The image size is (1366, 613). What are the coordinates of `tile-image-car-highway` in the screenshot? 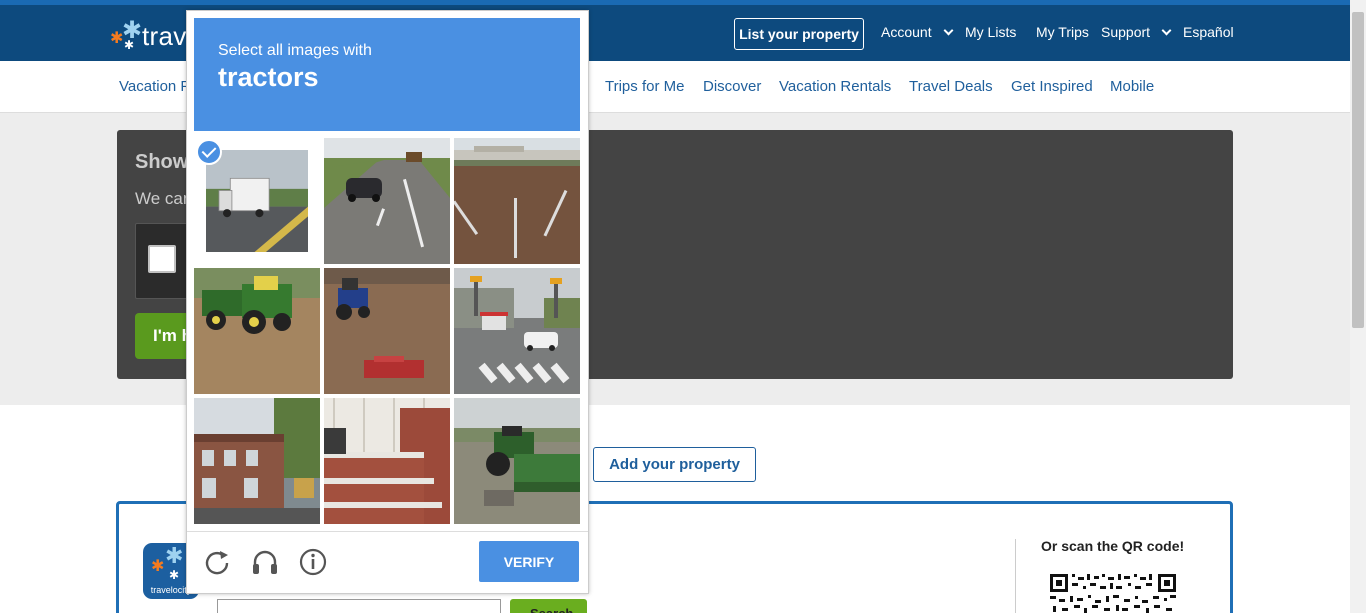 It's located at (387, 201).